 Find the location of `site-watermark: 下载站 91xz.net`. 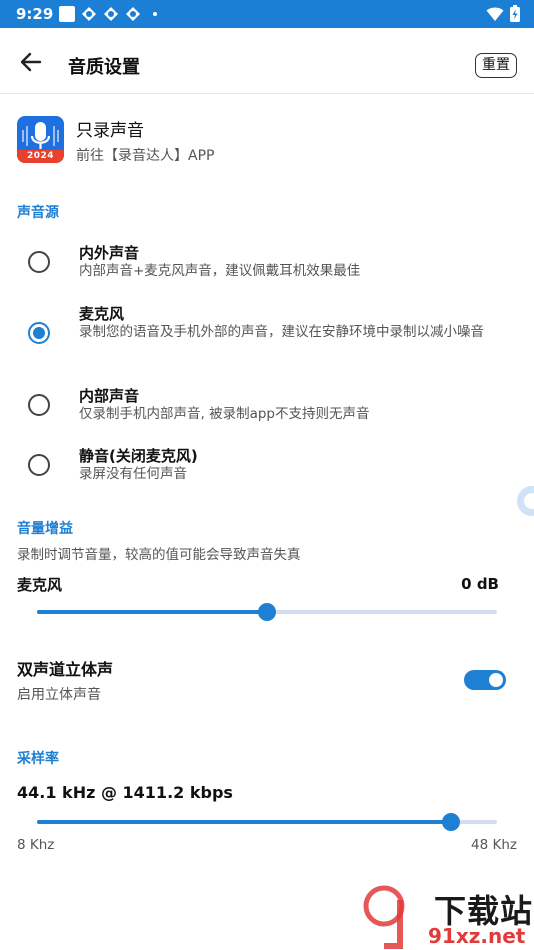

site-watermark: 下载站 91xz.net is located at coordinates (448, 915).